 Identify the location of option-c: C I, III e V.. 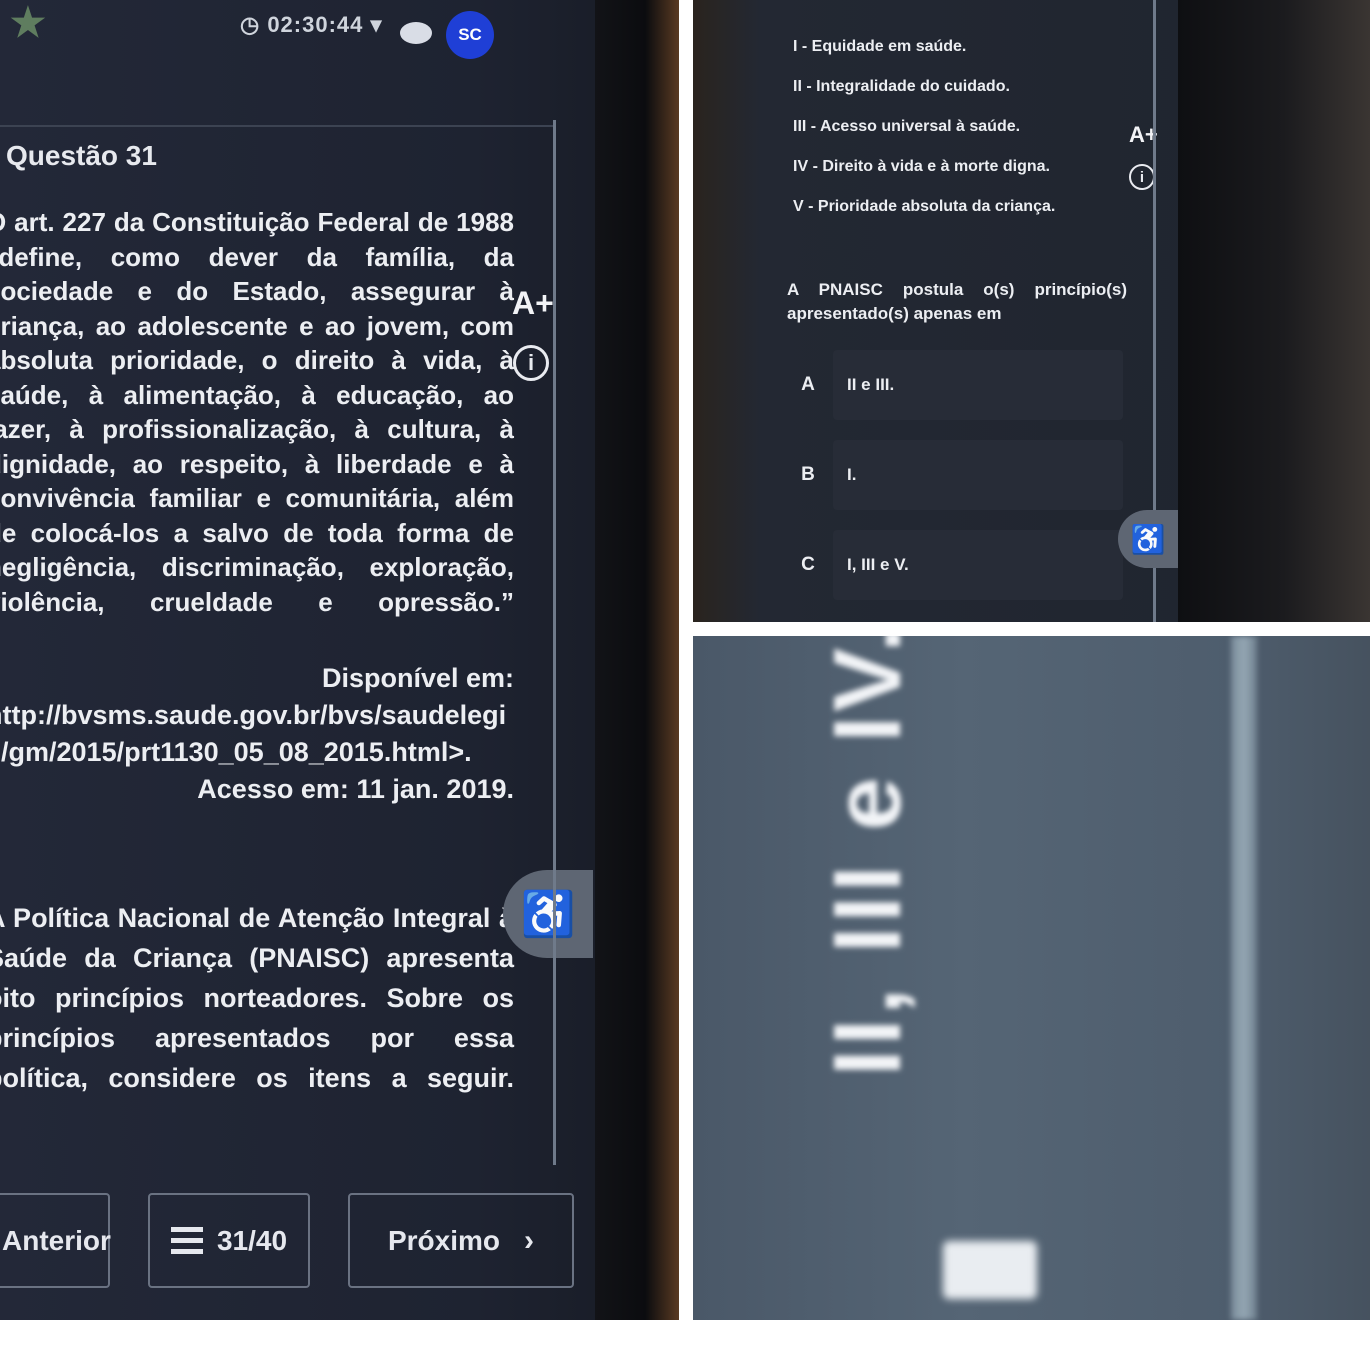
(953, 565).